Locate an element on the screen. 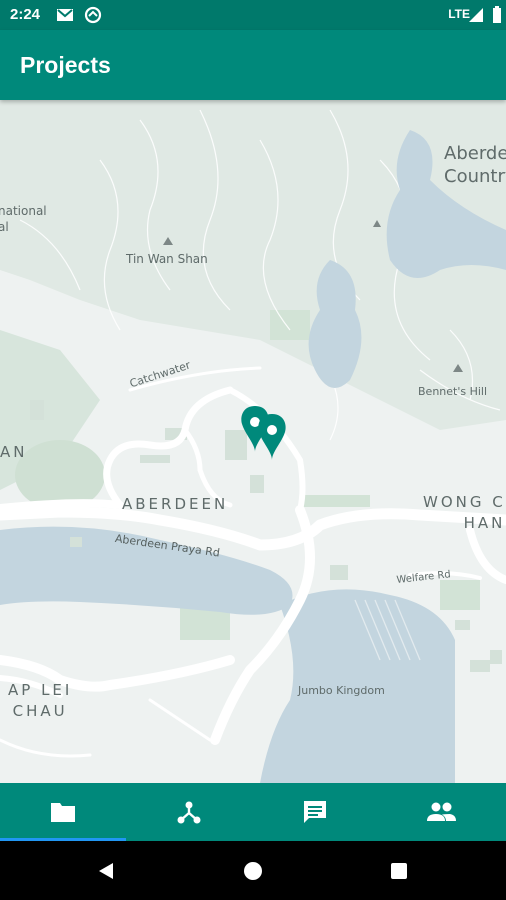 The width and height of the screenshot is (506, 900). folder-icon is located at coordinates (63, 812).